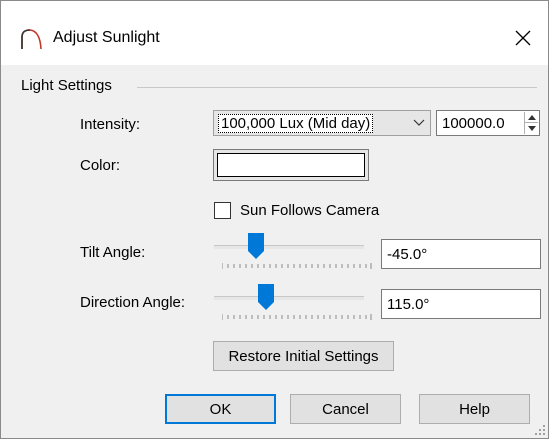 This screenshot has height=439, width=549. What do you see at coordinates (540, 430) in the screenshot?
I see `resize-grip-icon` at bounding box center [540, 430].